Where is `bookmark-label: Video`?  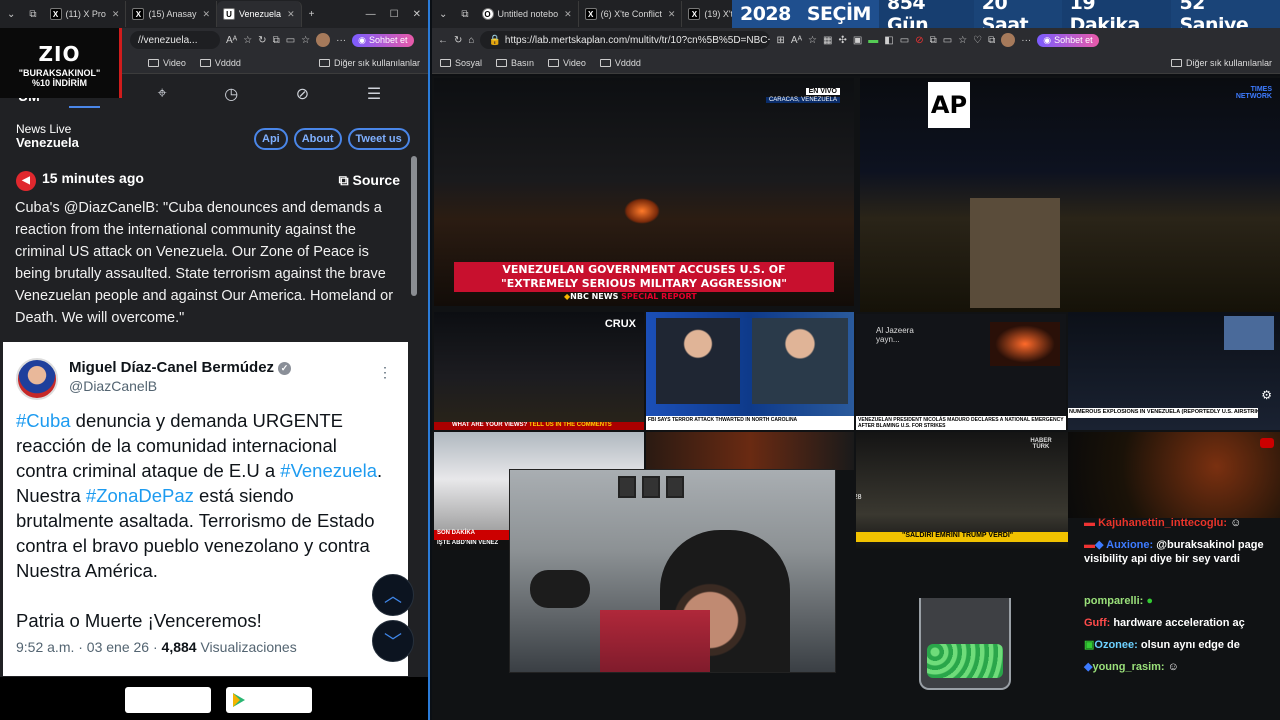
bookmark-label: Video is located at coordinates (574, 62).